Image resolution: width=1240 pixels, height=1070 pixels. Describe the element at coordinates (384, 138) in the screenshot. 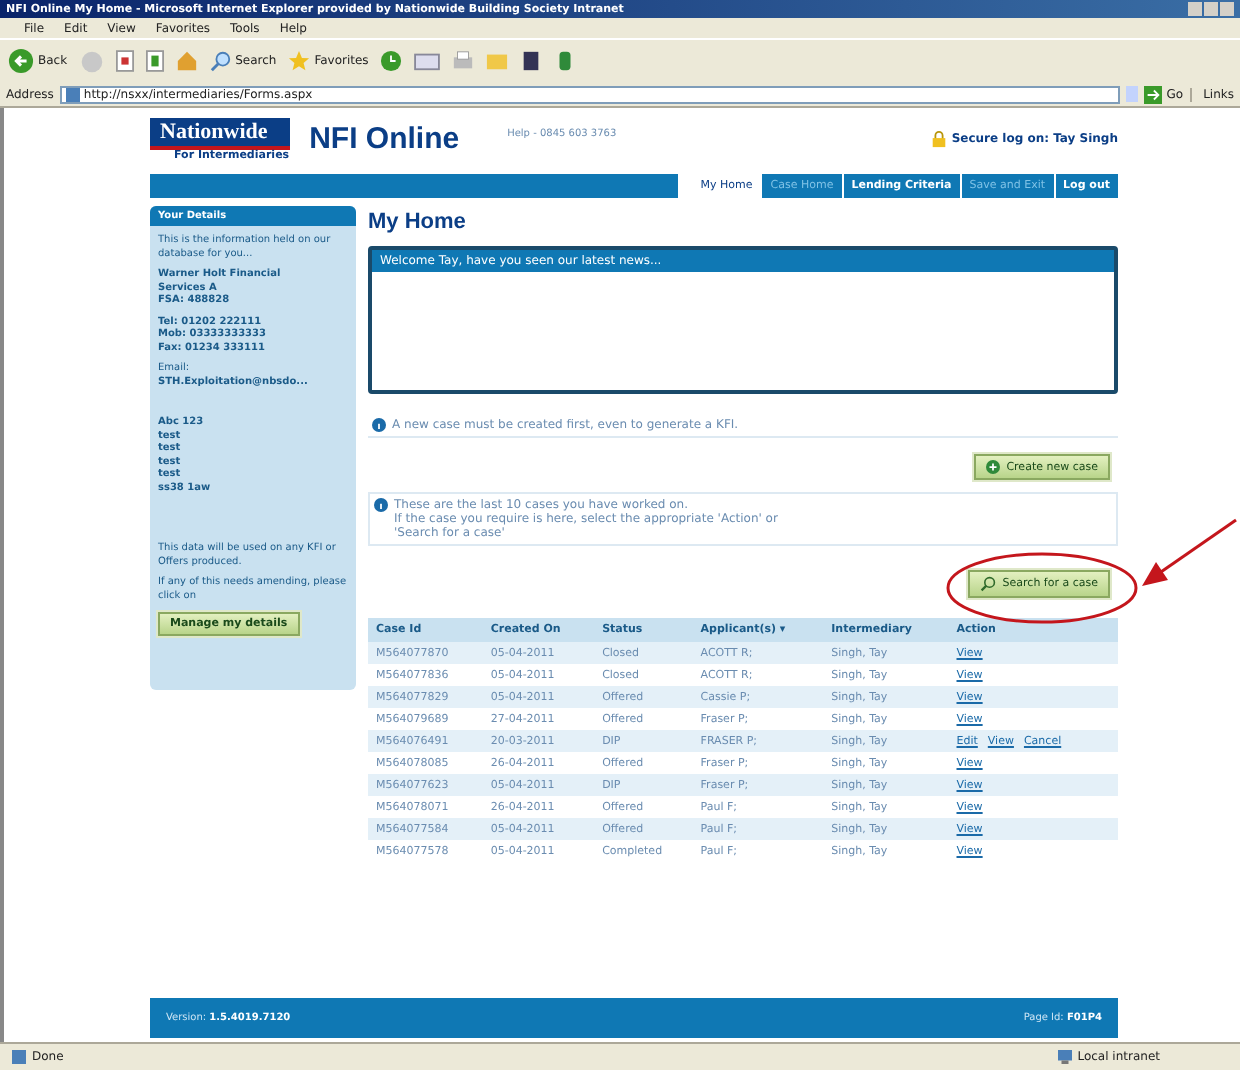

I see `product-title: NFI Online` at that location.